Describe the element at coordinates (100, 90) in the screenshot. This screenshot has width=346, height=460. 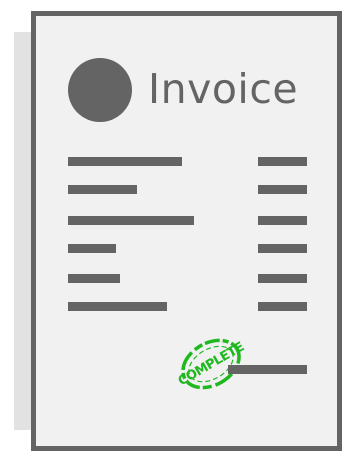
I see `circle-logo-icon` at that location.